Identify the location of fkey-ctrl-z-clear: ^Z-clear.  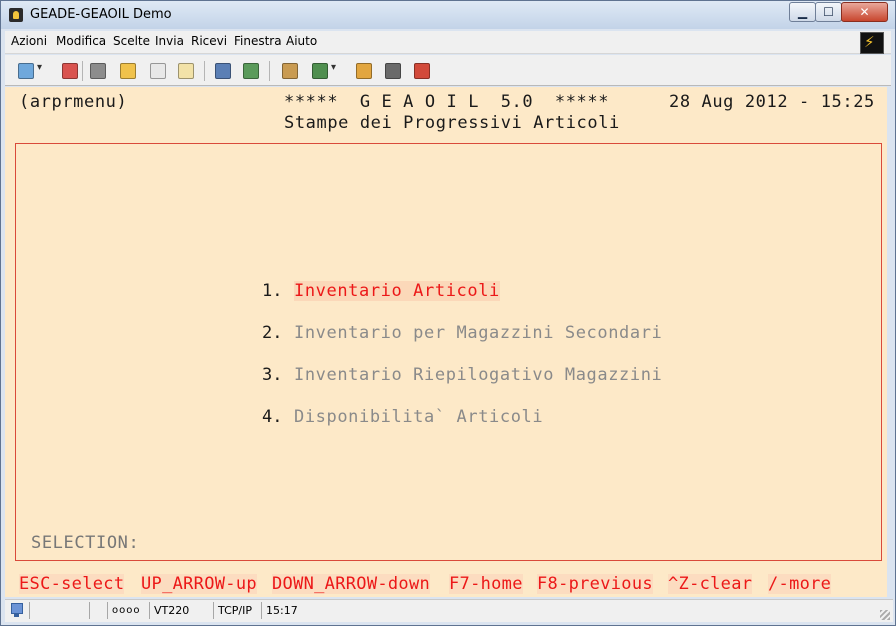
(710, 584).